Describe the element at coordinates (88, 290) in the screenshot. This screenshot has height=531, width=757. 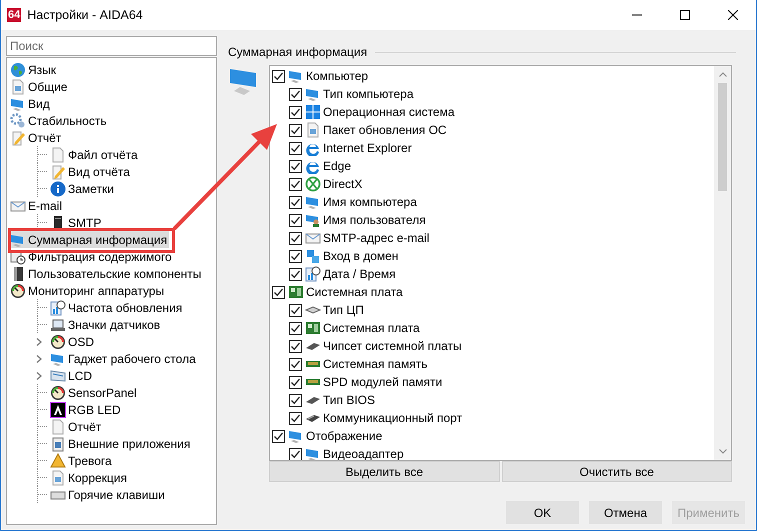
I see `tree-item: Мониторинг аппаратуры` at that location.